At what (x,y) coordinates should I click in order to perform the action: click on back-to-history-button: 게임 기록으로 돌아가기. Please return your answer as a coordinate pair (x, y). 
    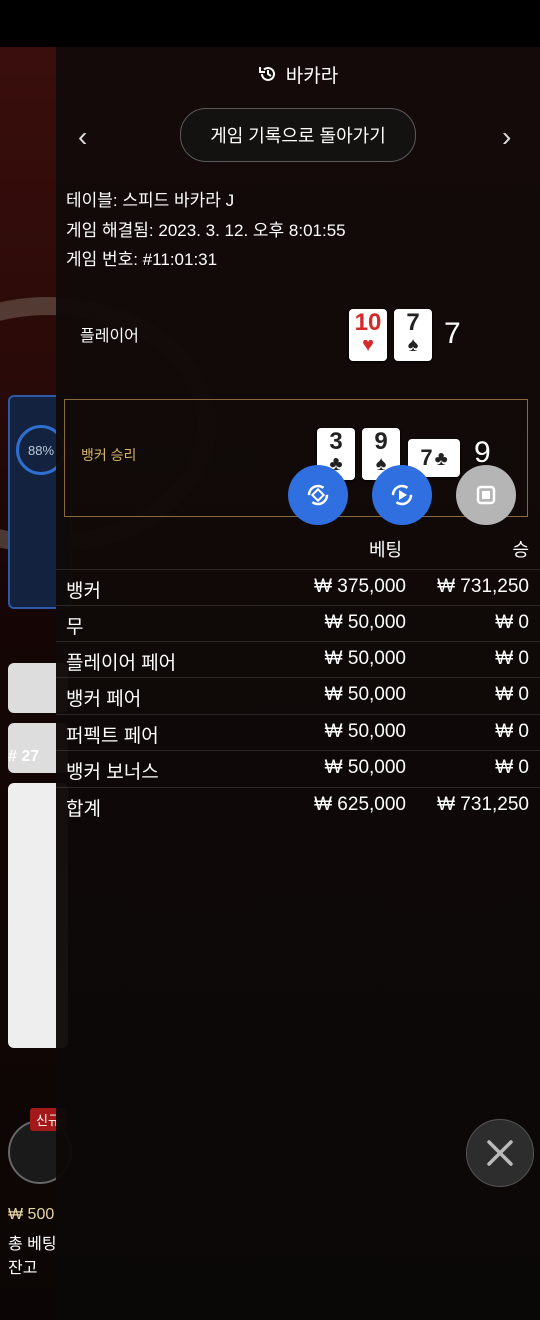
    Looking at the image, I should click on (298, 135).